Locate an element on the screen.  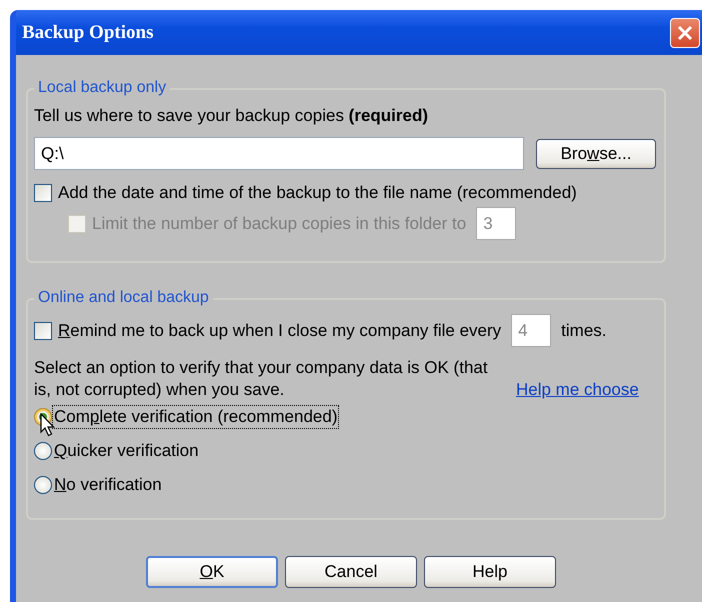
dialog-button: Cancel is located at coordinates (351, 572).